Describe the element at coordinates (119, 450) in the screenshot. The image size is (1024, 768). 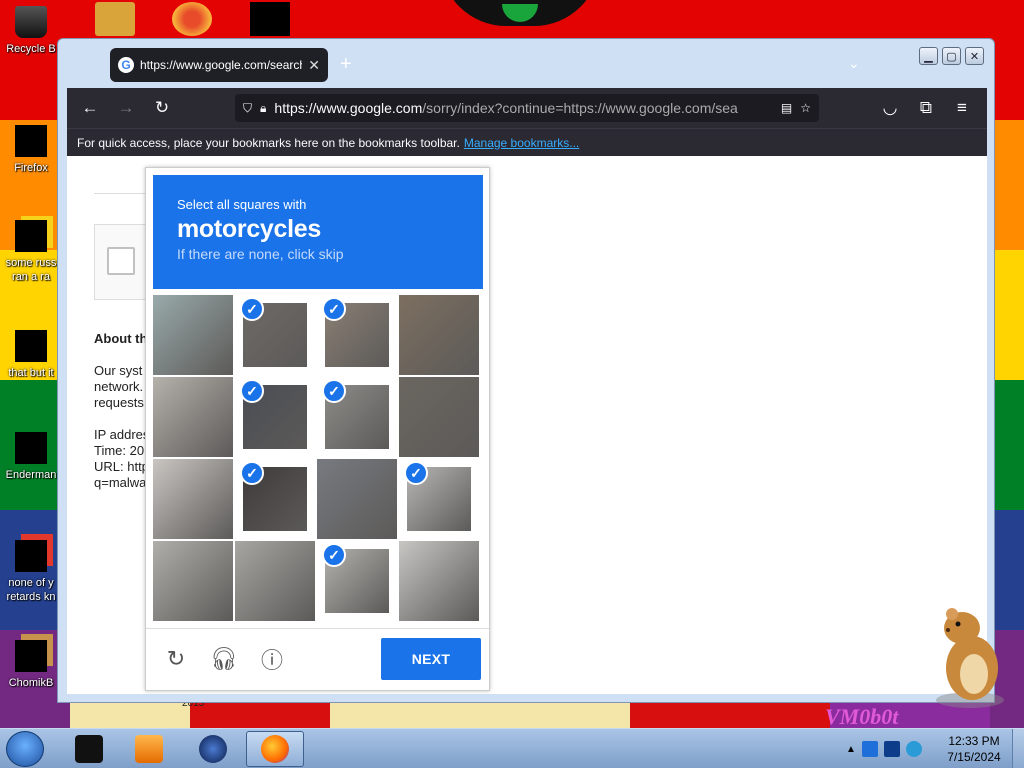
I see `time-text: Time: 20` at that location.